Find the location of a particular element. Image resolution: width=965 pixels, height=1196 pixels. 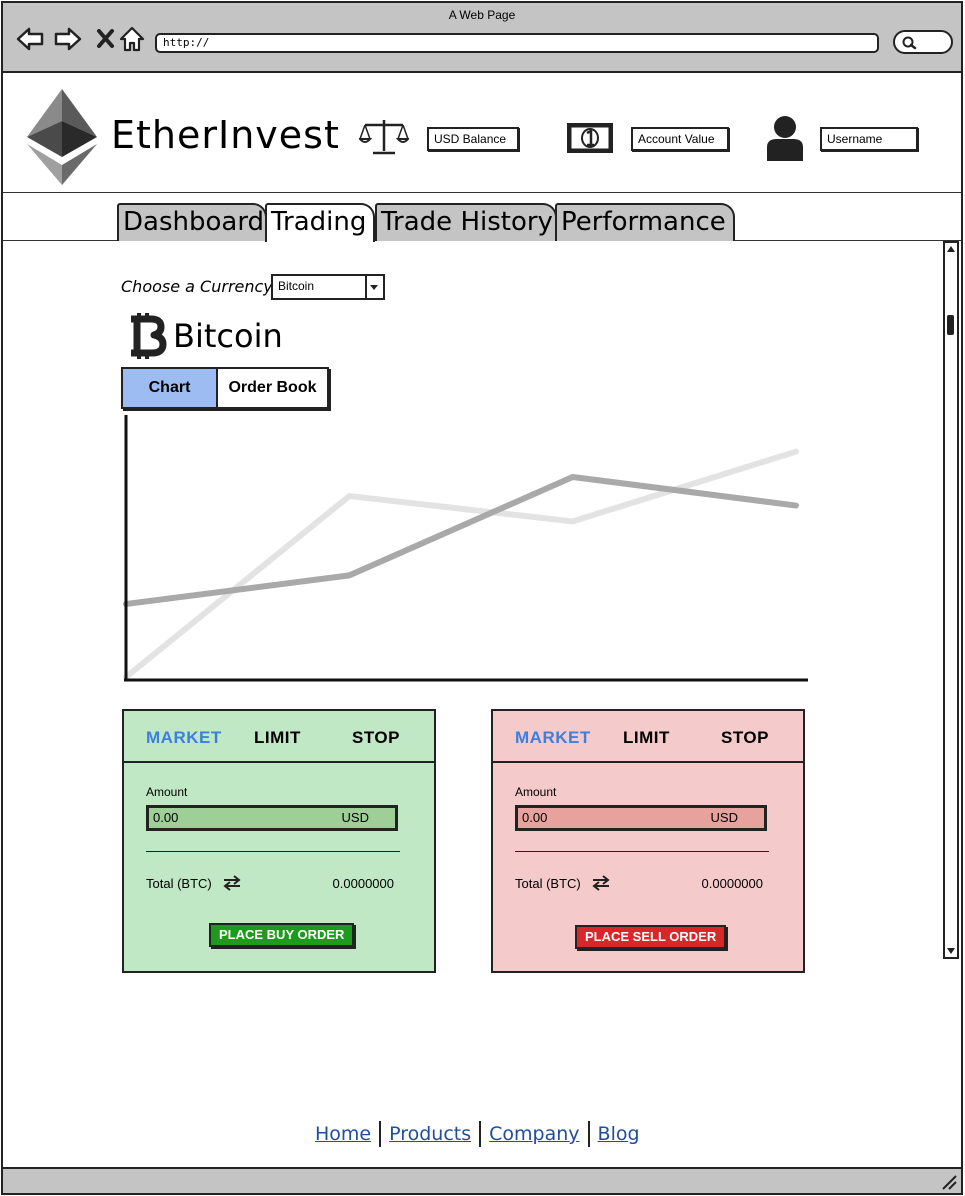

banknote-icon is located at coordinates (590, 138).